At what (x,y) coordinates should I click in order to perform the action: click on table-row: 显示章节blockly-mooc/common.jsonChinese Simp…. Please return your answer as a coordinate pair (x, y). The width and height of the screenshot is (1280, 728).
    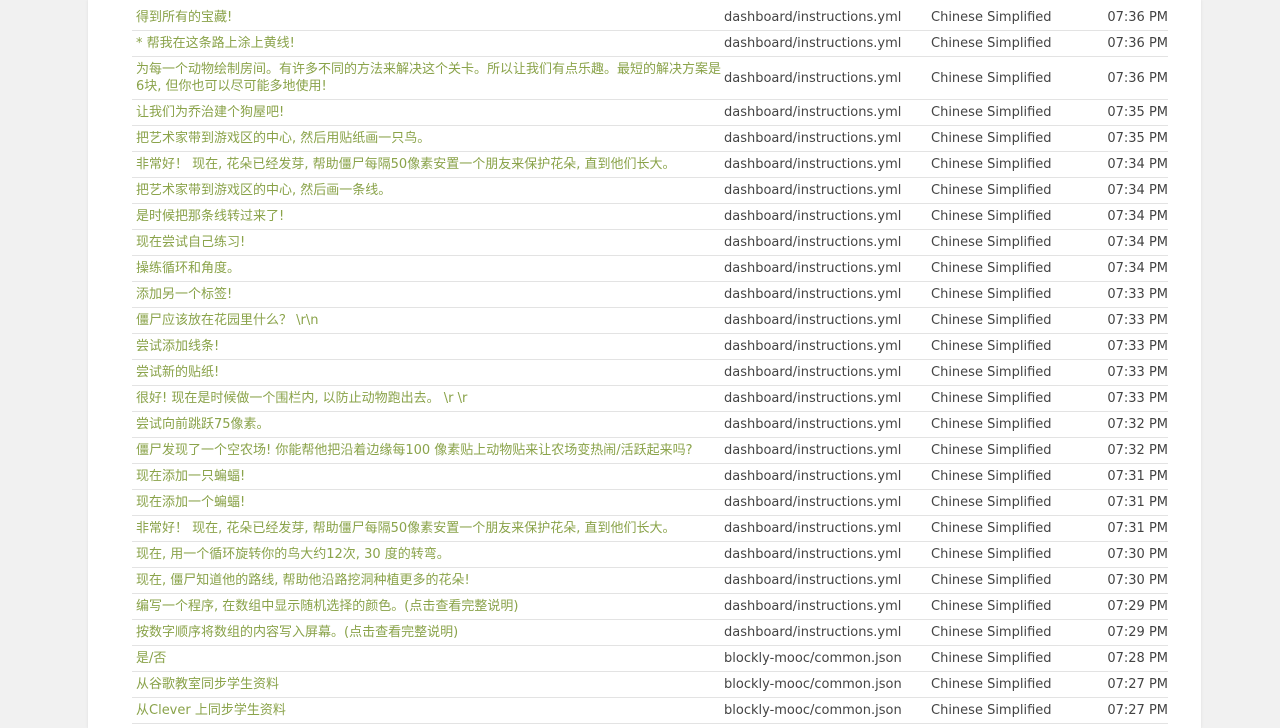
    Looking at the image, I should click on (650, 726).